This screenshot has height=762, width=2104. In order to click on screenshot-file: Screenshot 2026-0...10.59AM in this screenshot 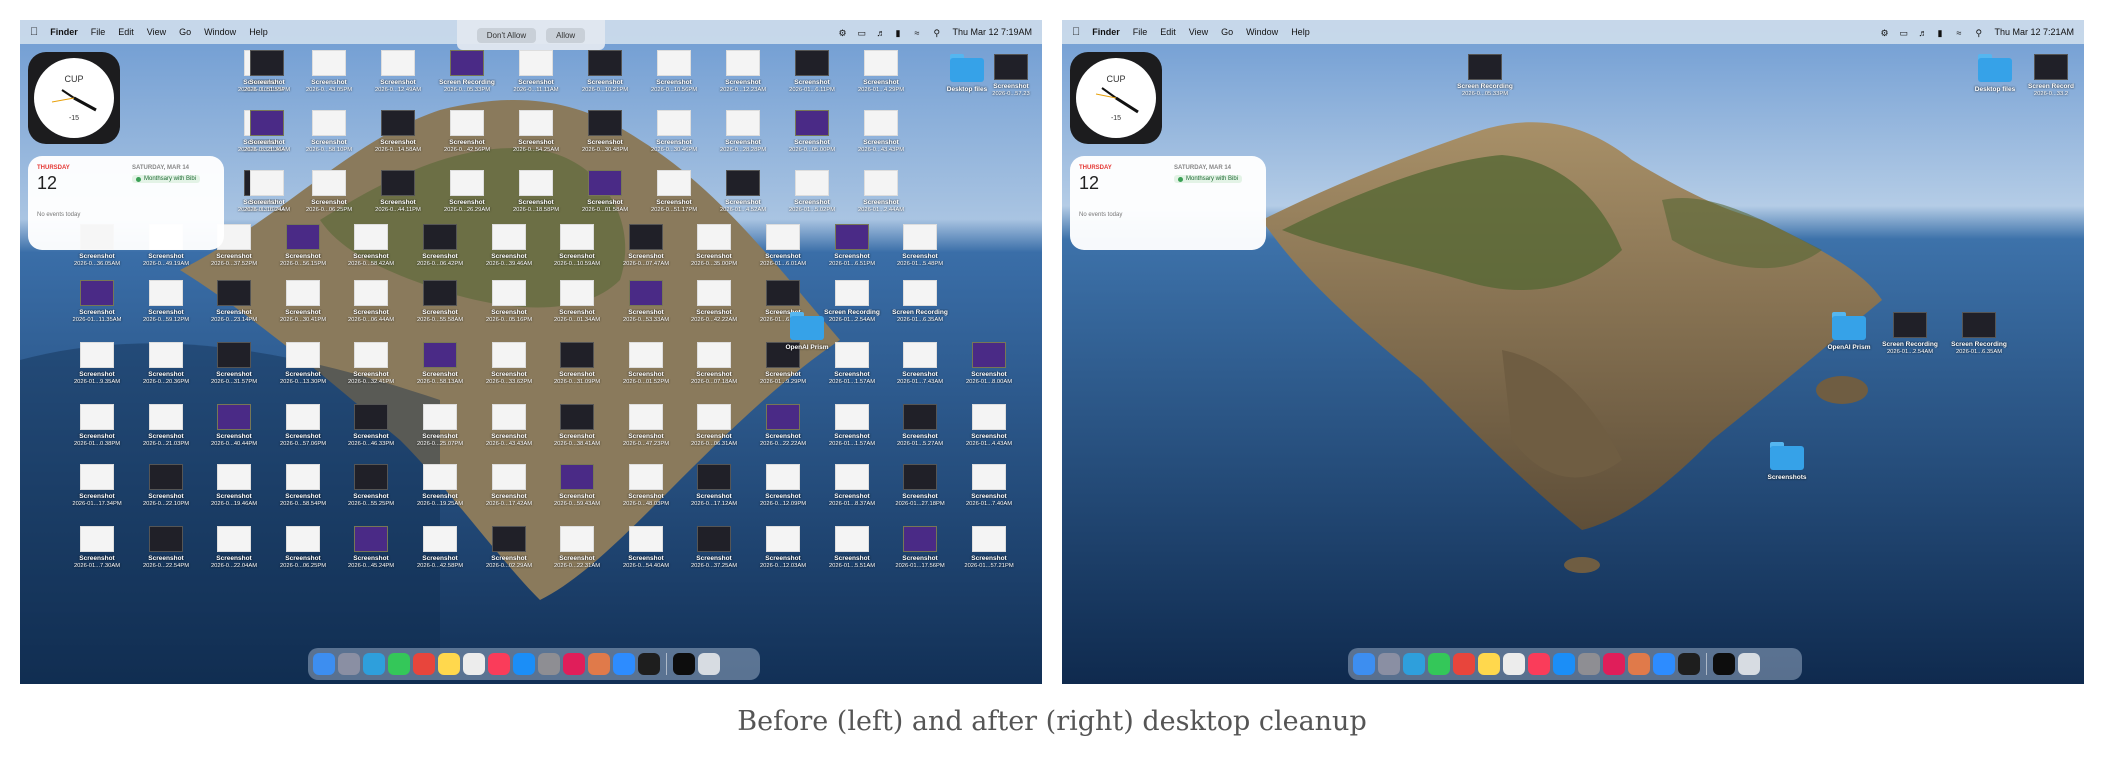, I will do `click(577, 253)`.